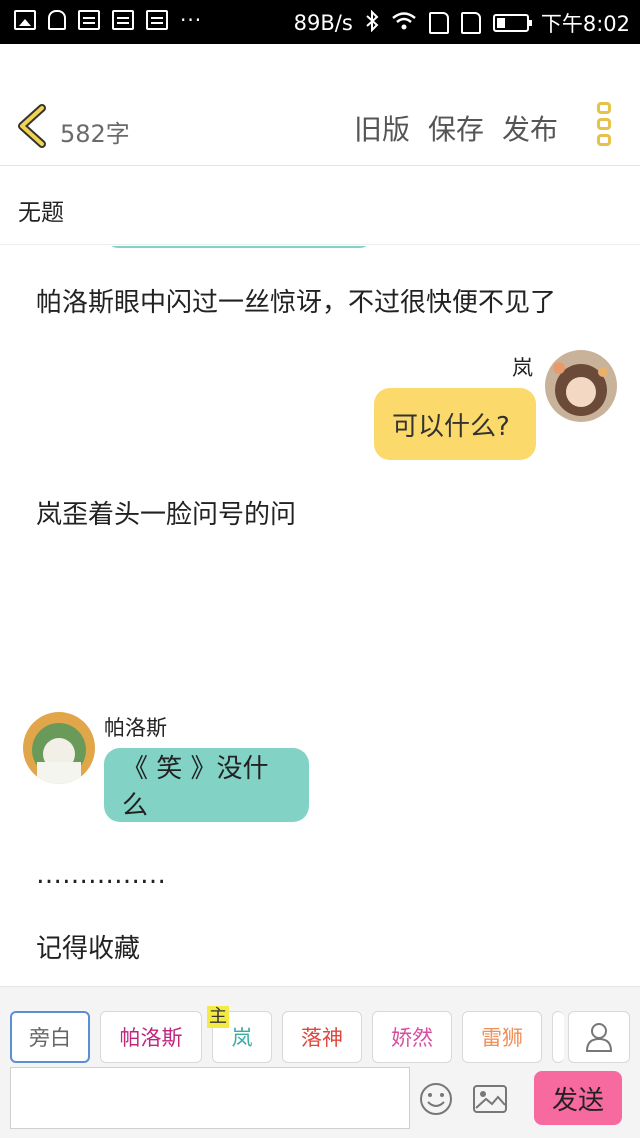 The height and width of the screenshot is (1138, 640). What do you see at coordinates (218, 1017) in the screenshot?
I see `main-character-badge: 主` at bounding box center [218, 1017].